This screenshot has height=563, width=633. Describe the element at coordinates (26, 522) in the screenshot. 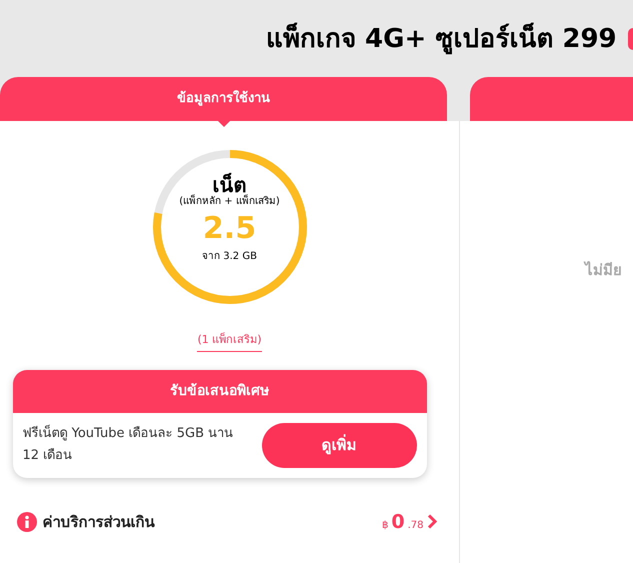

I see `info-icon` at that location.